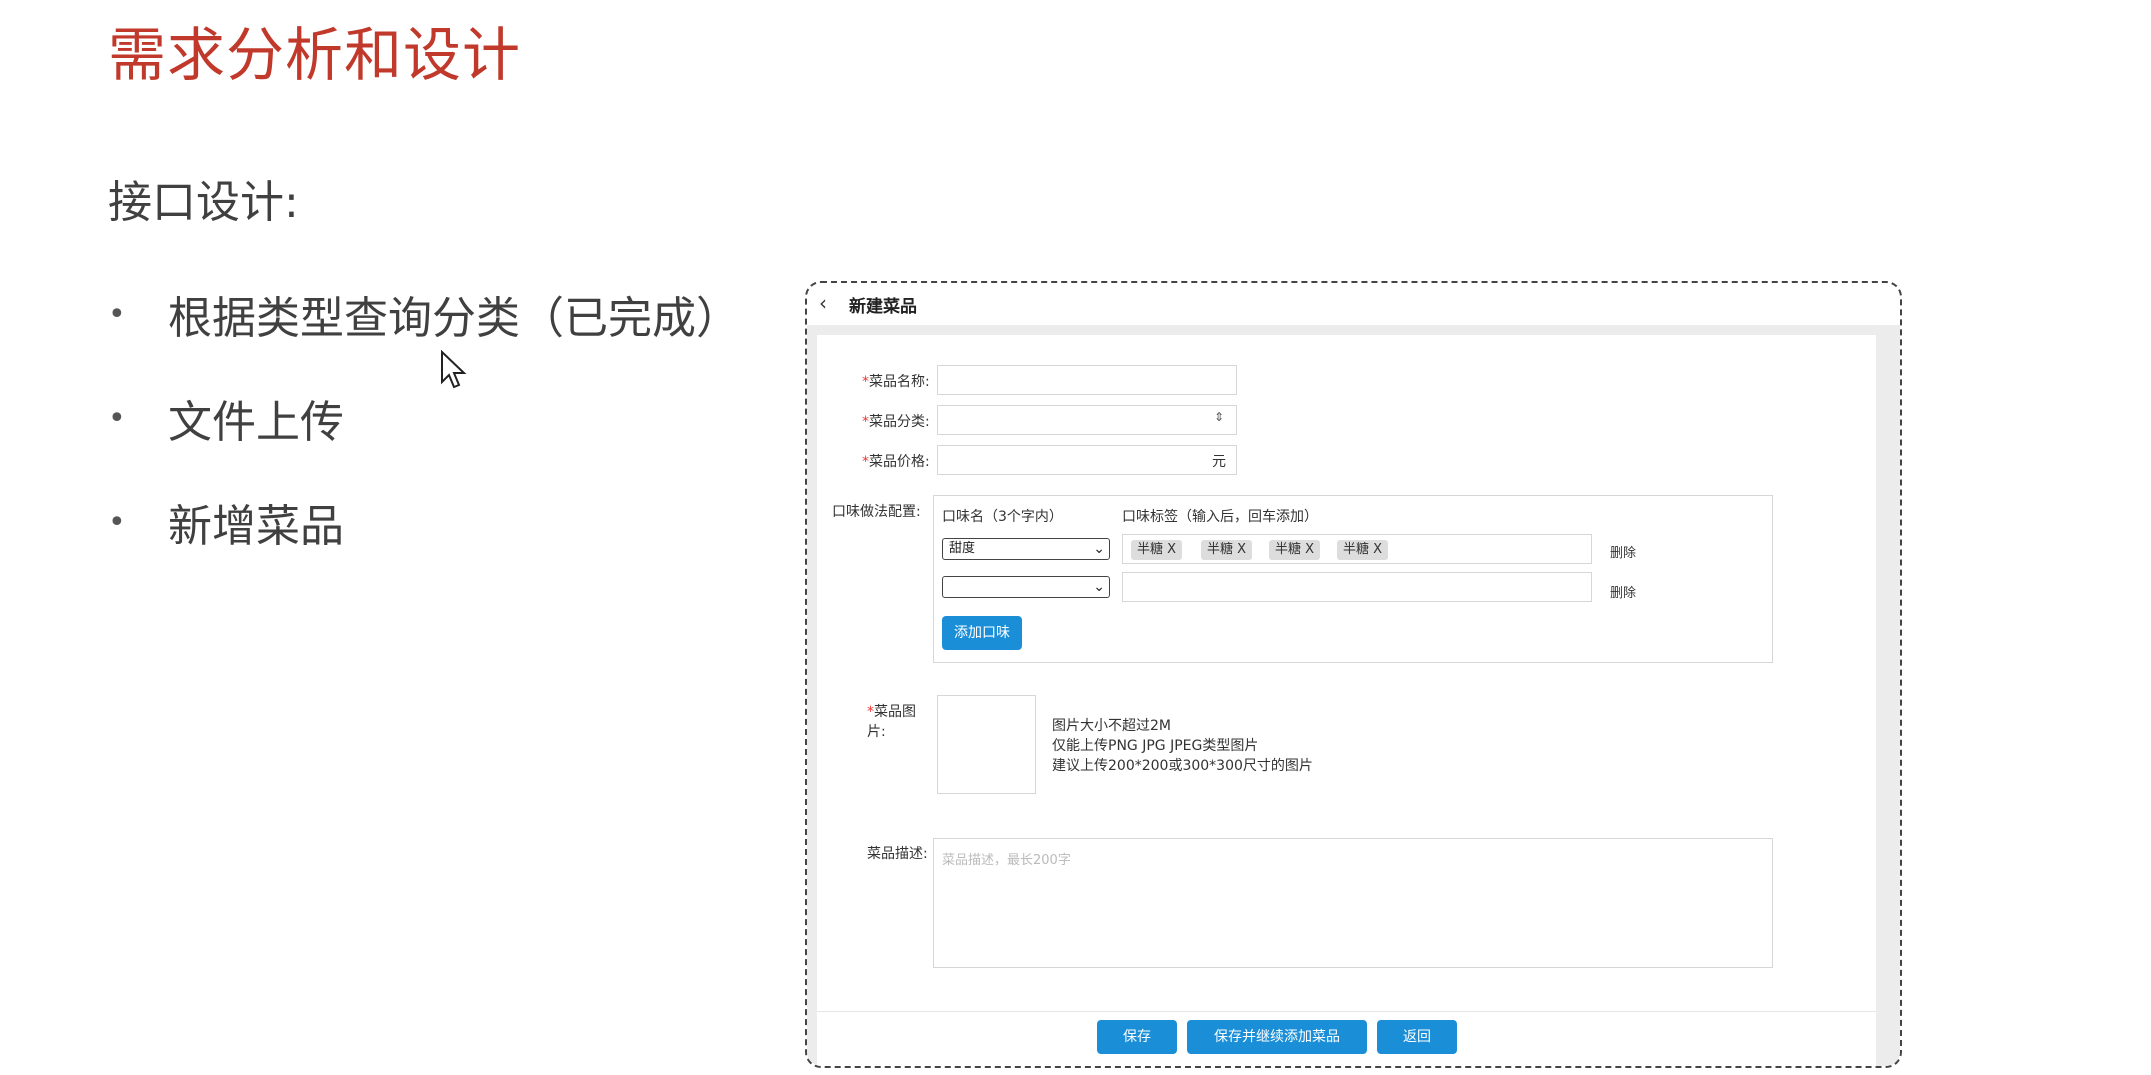  Describe the element at coordinates (1182, 766) in the screenshot. I see `image-hint: 建议上传200*200或300*300尺寸的图片` at that location.